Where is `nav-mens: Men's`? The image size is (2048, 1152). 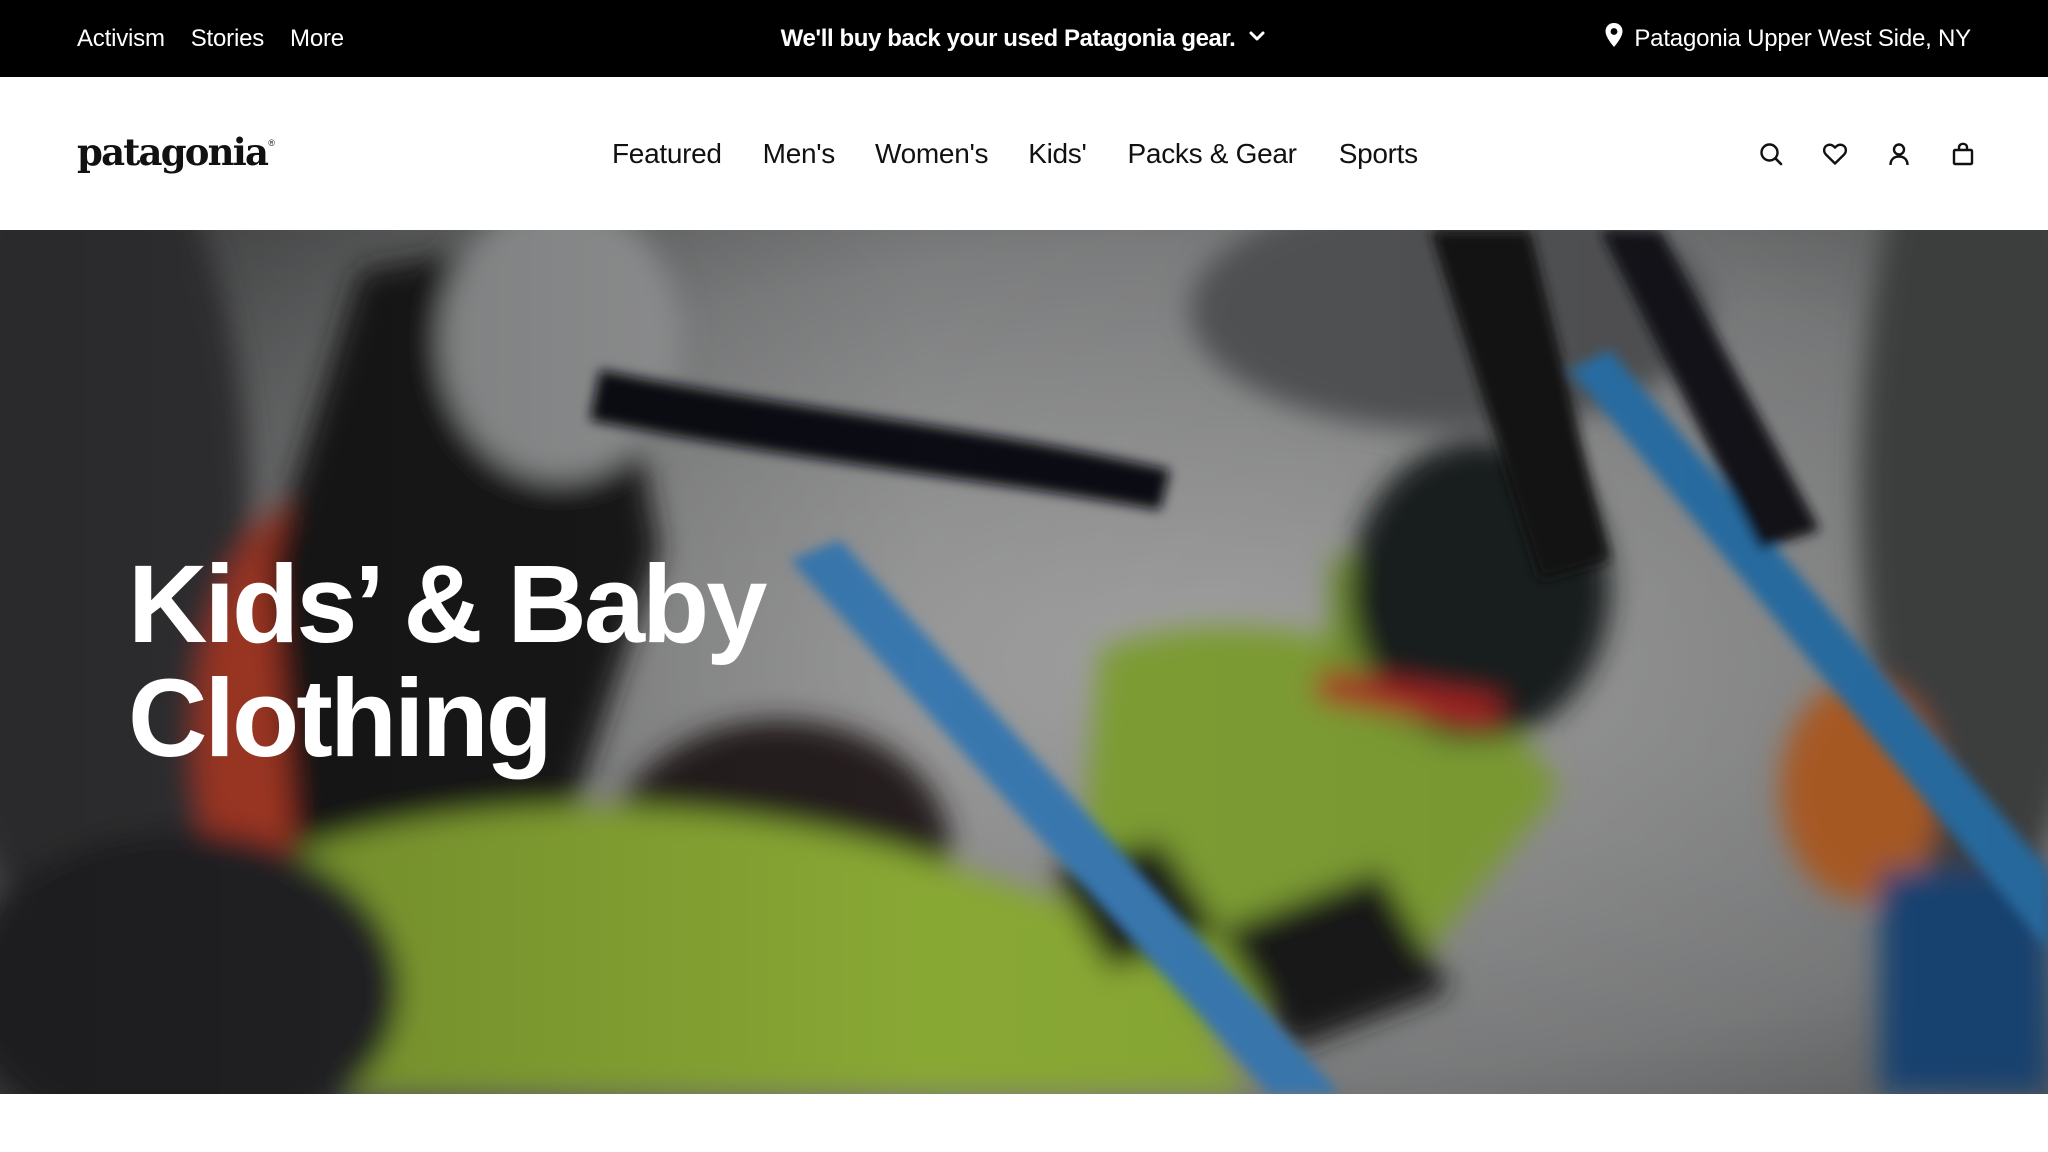
nav-mens: Men's is located at coordinates (799, 154).